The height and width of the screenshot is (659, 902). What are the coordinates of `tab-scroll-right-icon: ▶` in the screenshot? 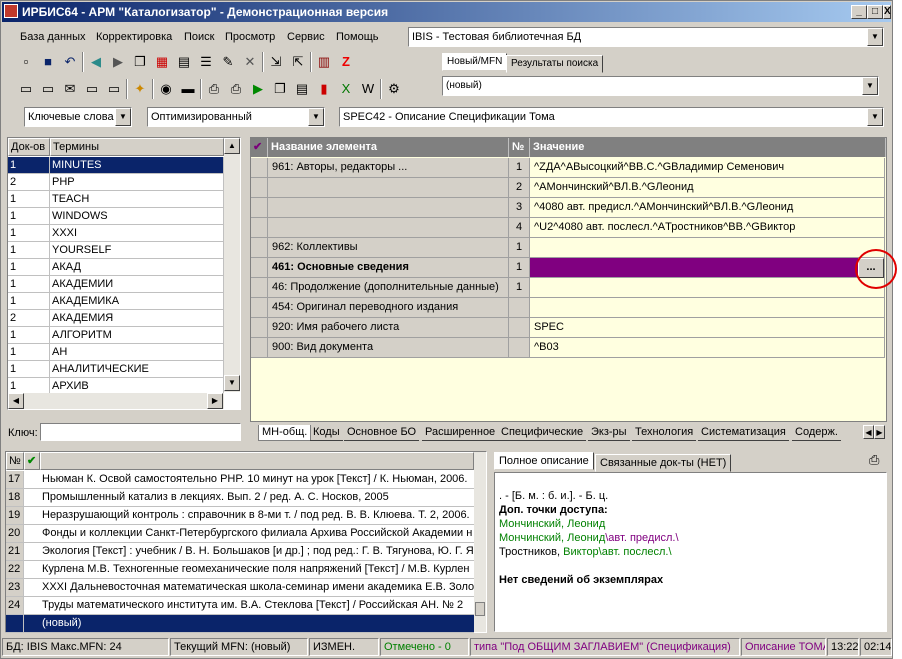 It's located at (879, 432).